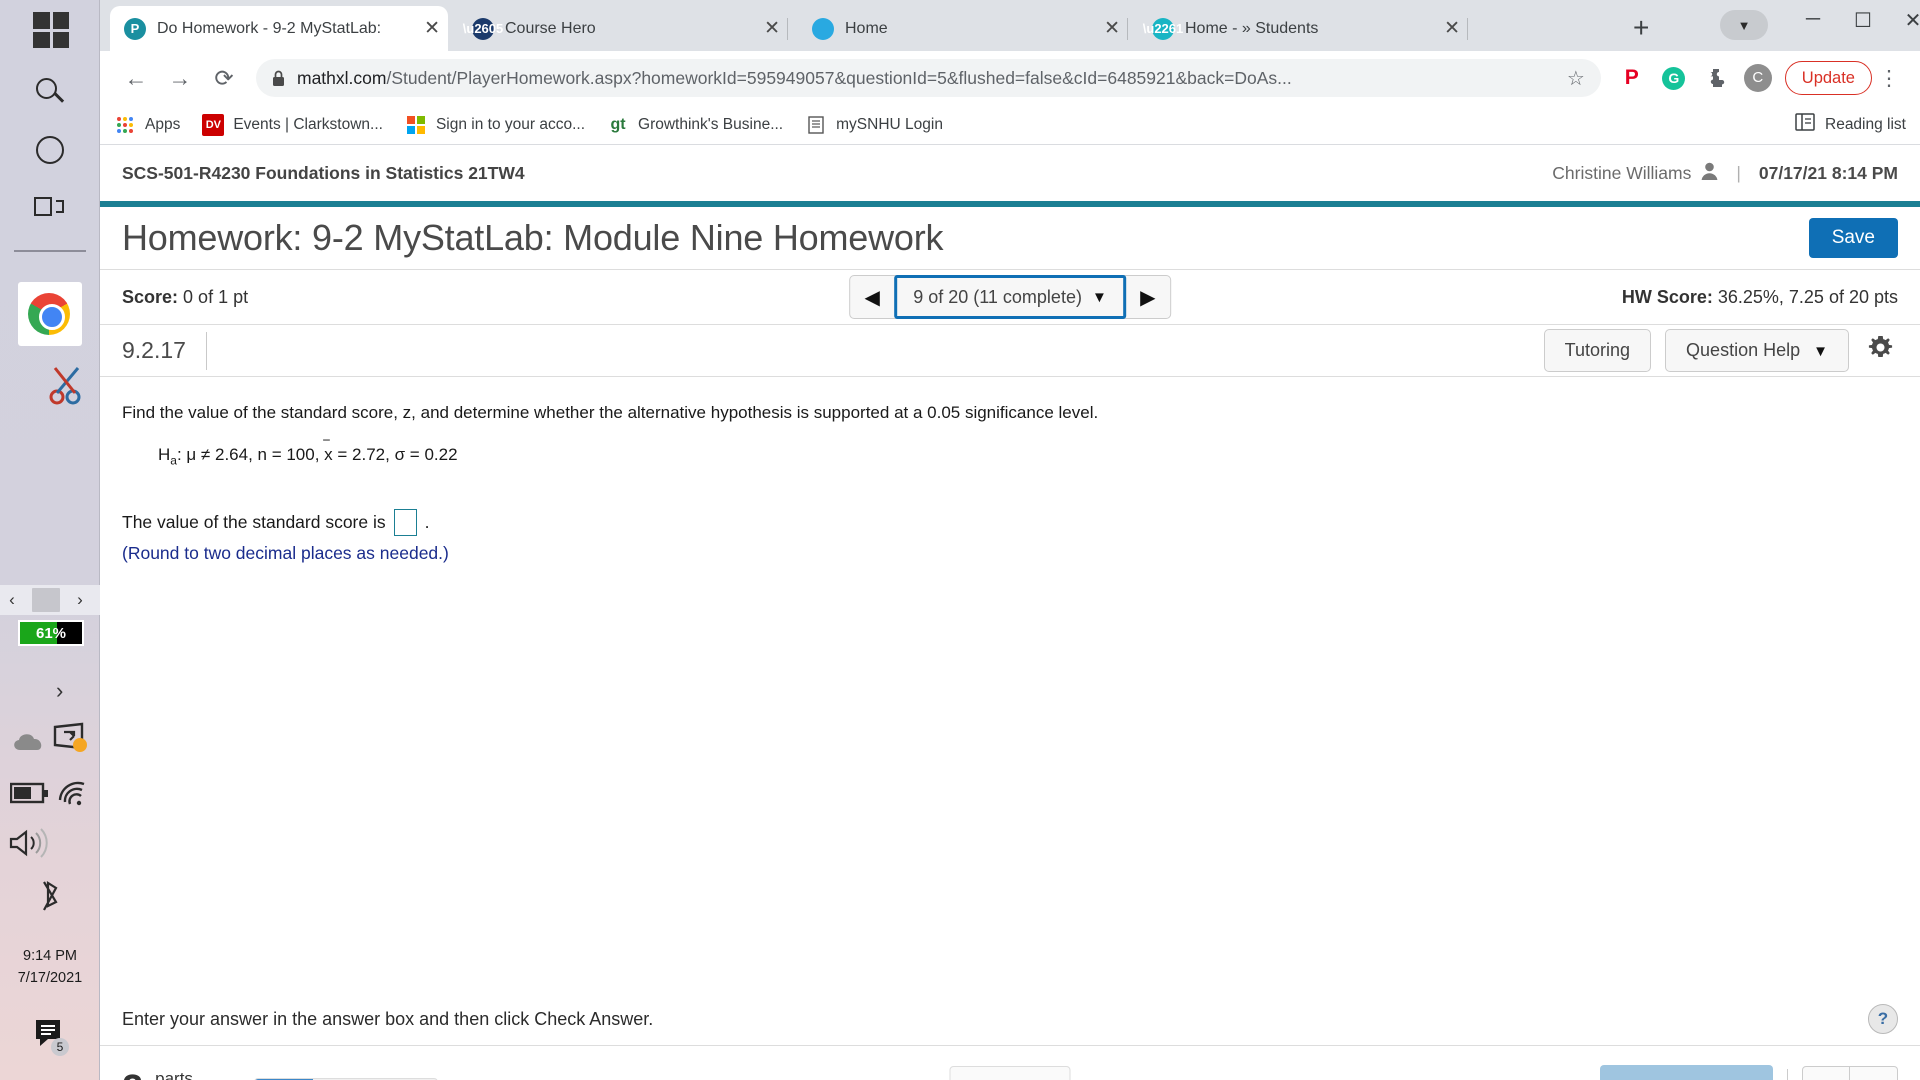 Image resolution: width=1920 pixels, height=1080 pixels. I want to click on bookmark-apps: Apps, so click(147, 125).